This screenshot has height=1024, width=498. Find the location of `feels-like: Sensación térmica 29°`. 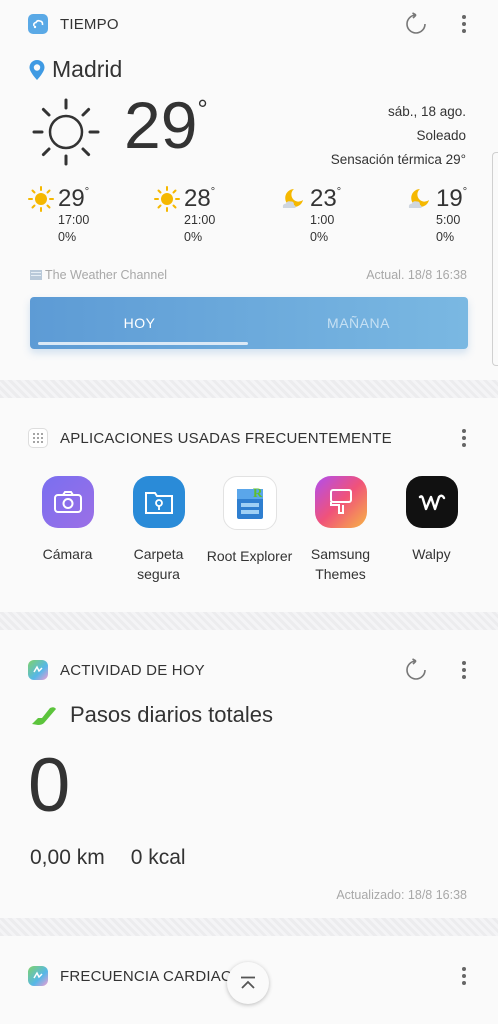

feels-like: Sensación térmica 29° is located at coordinates (398, 159).